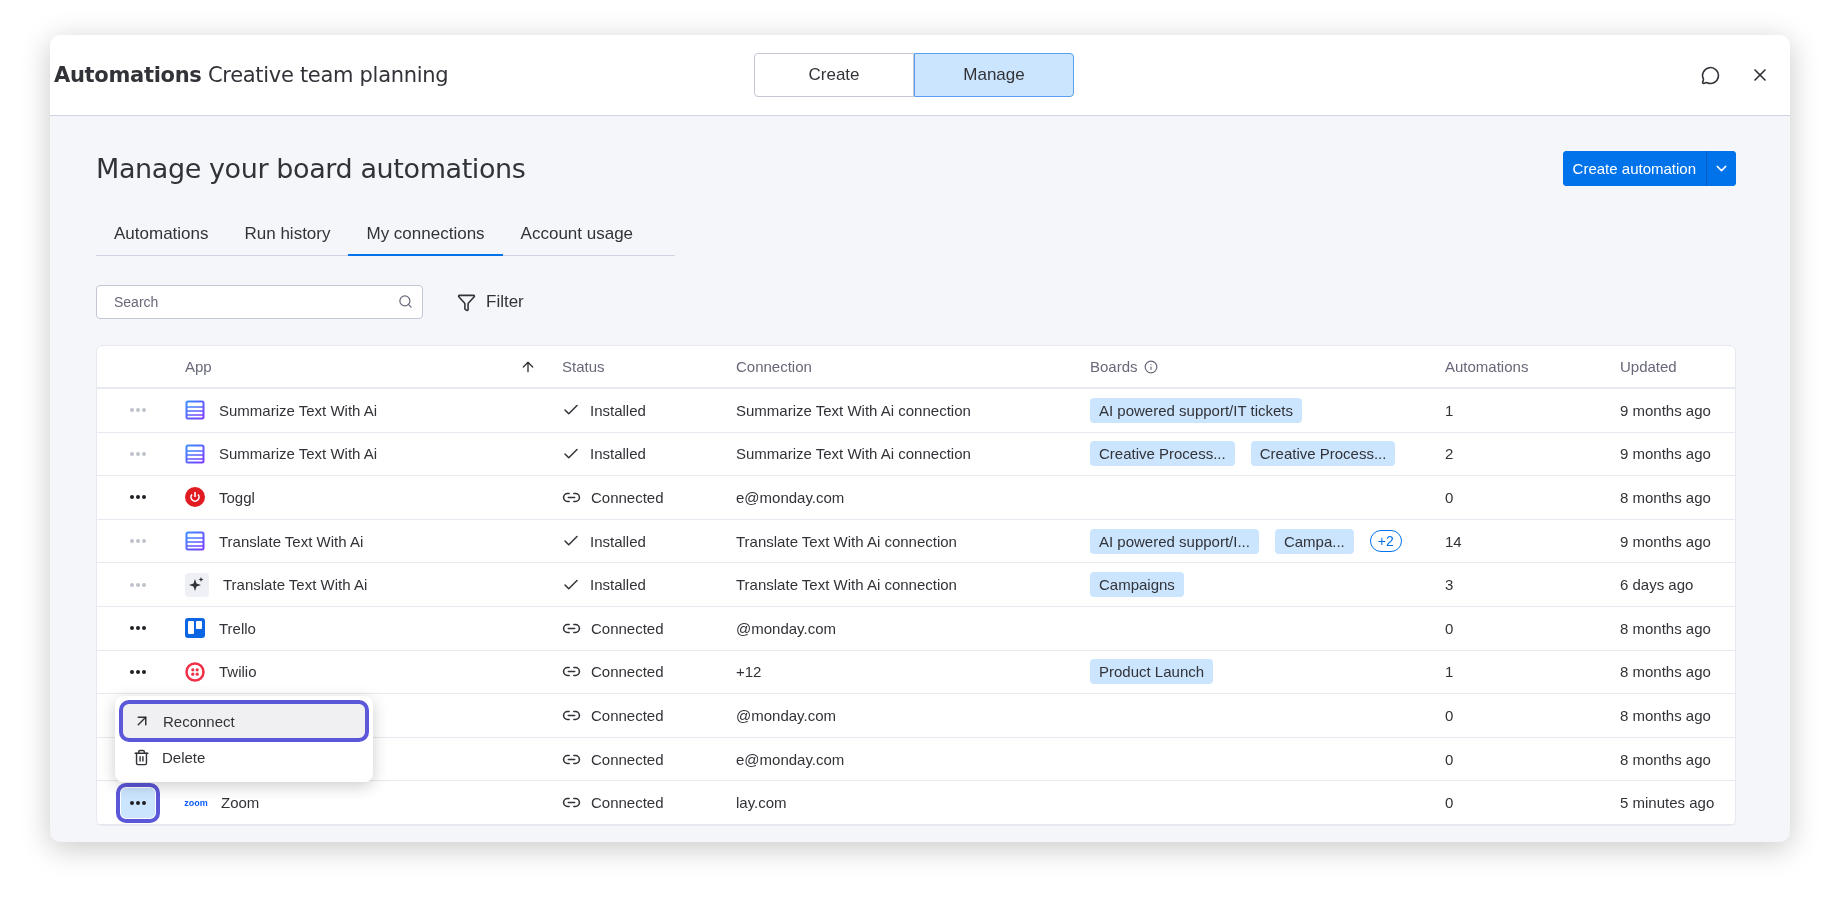 The image size is (1841, 907). I want to click on search-icon, so click(405, 301).